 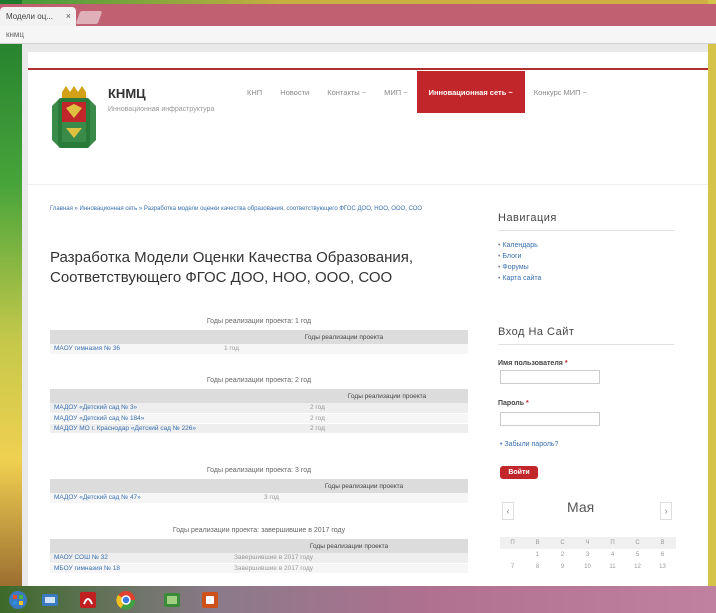 I want to click on table-cell-org: МАДОУ «Детский сад № 184», so click(x=178, y=418).